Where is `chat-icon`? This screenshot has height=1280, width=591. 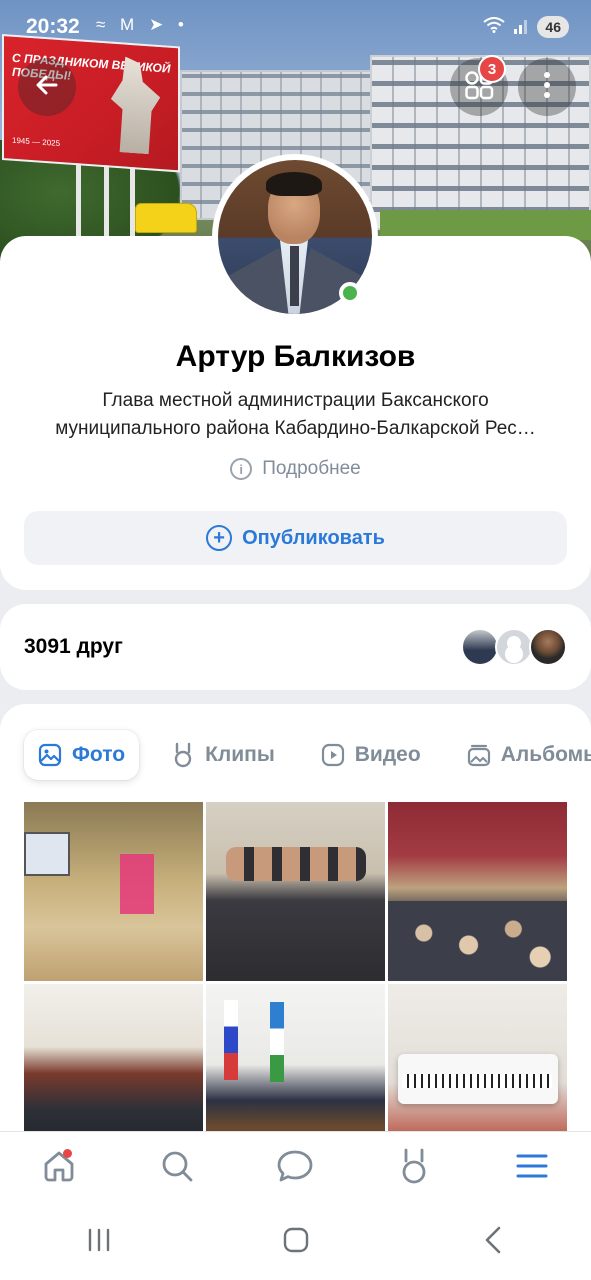
chat-icon is located at coordinates (295, 1168).